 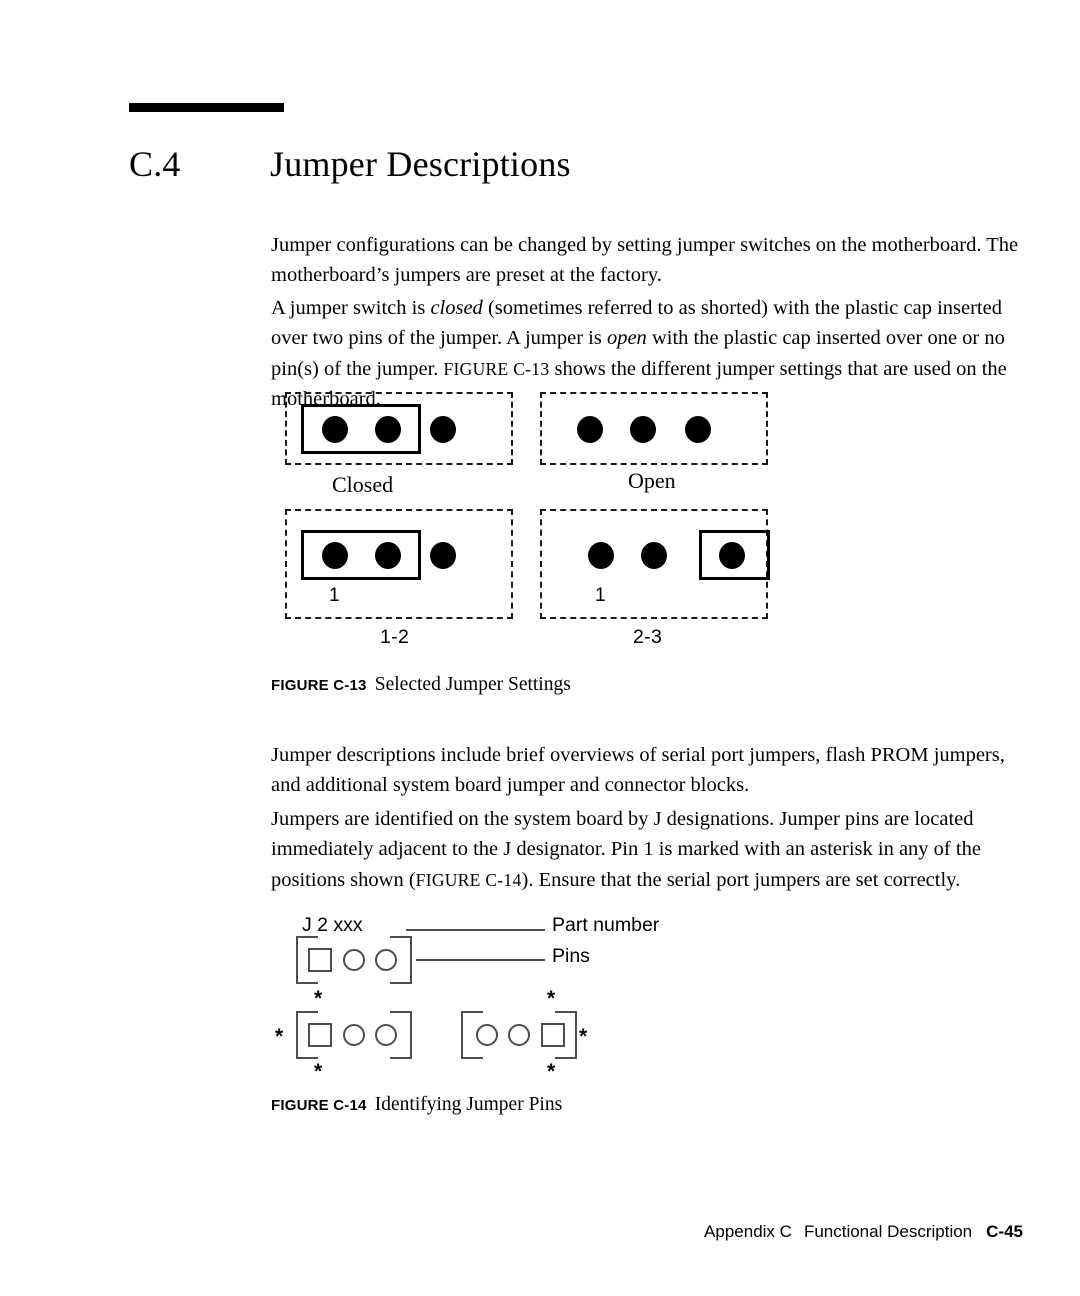 I want to click on figure-c14-identifying-jumper-pins: J 2 xxx Part number Pins * * * * * *, so click(x=487, y=995).